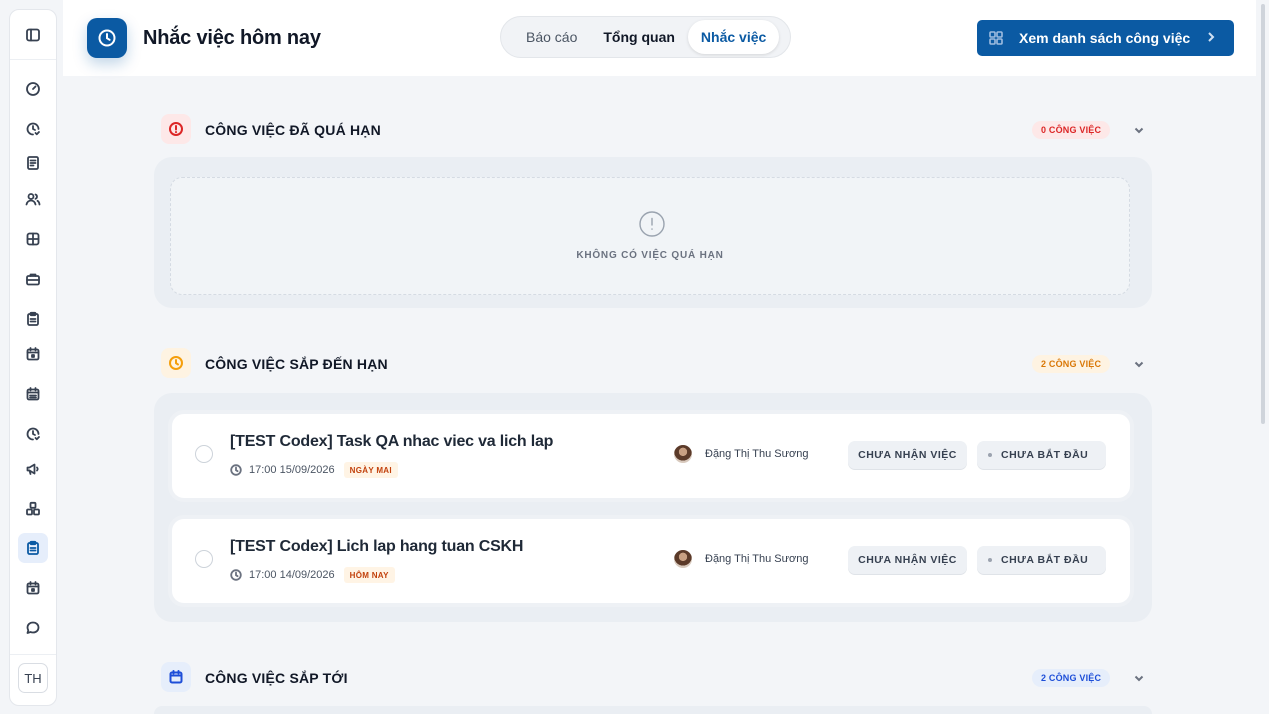 Image resolution: width=1269 pixels, height=714 pixels. What do you see at coordinates (292, 575) in the screenshot?
I see `task-due-time: 17:00 14/09/2026` at bounding box center [292, 575].